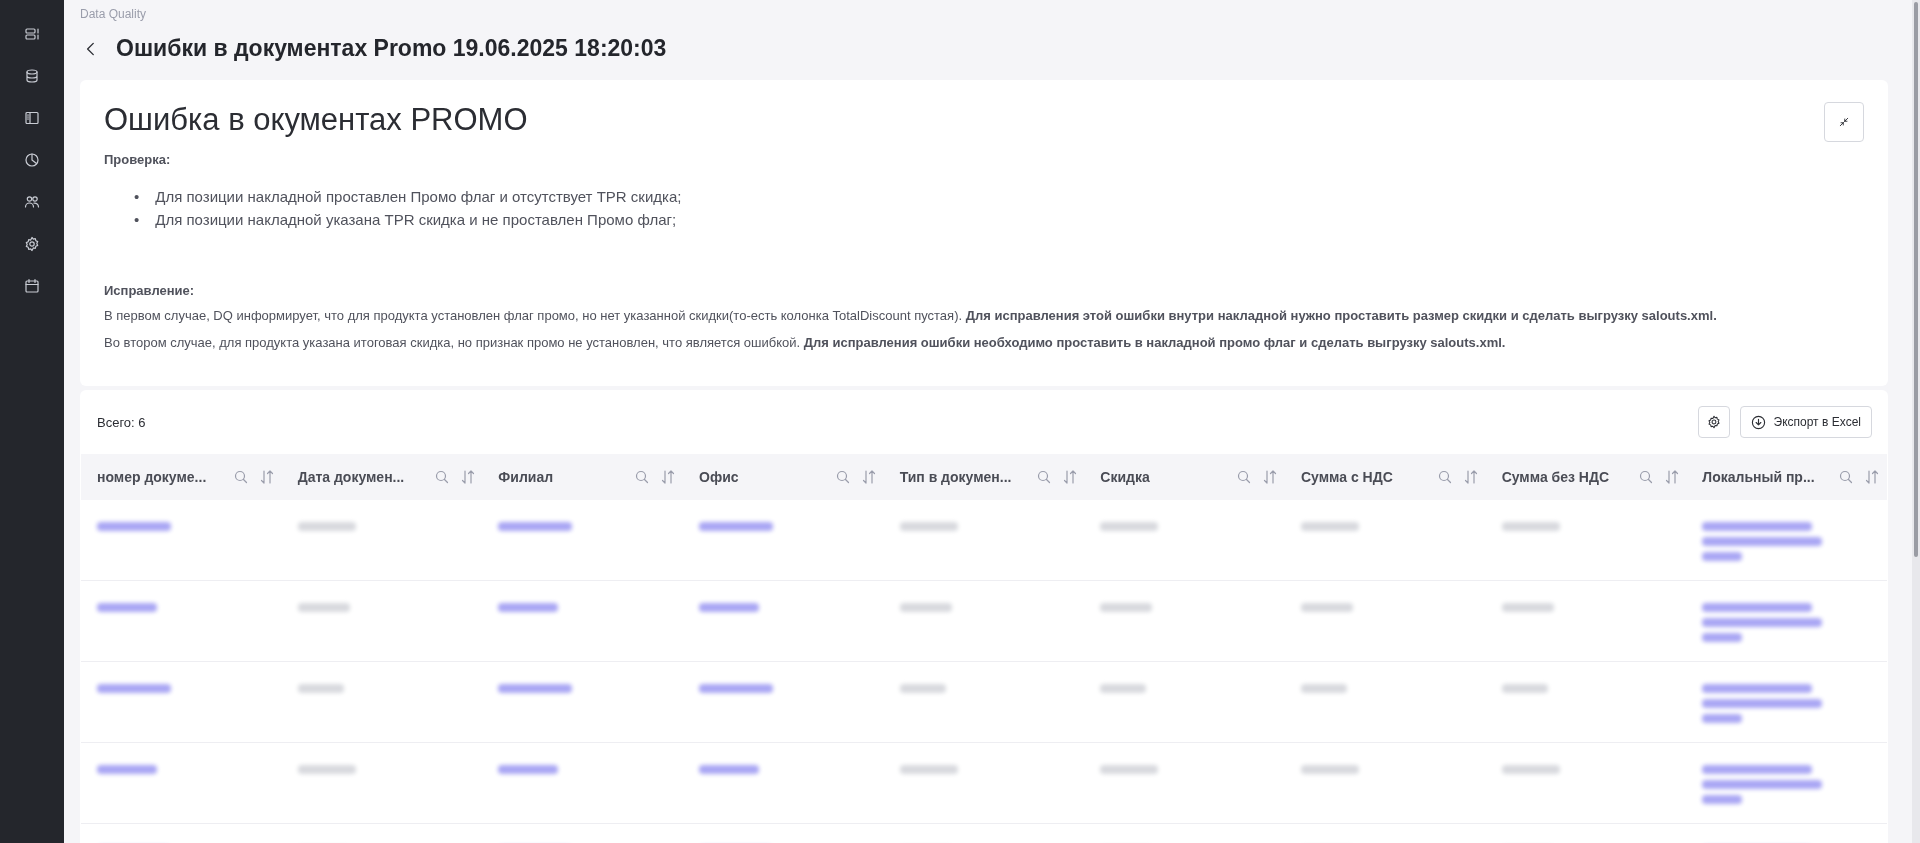 Image resolution: width=1920 pixels, height=843 pixels. I want to click on fix-paragraph: Во втором случае, для продукта указана итоговая скидка, но признак промо не установлен, что является ошибкой. Для исправления ошибки необходимо проставить в накладной промо флаг и сделать выгрузку salouts.xml., so click(805, 343).